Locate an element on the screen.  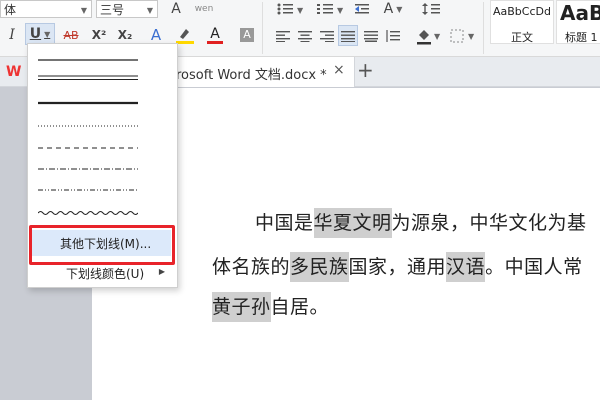
align-right-icon is located at coordinates (327, 36).